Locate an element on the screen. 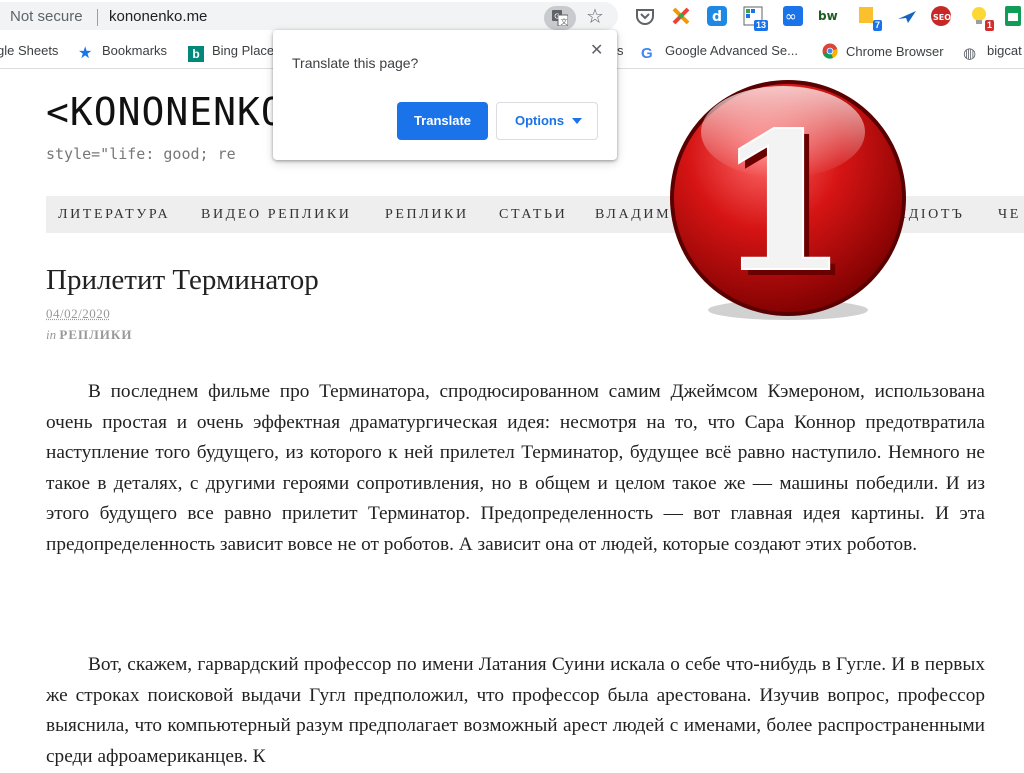 The image size is (1024, 773). bookmark-star-icon: ☆ is located at coordinates (595, 16).